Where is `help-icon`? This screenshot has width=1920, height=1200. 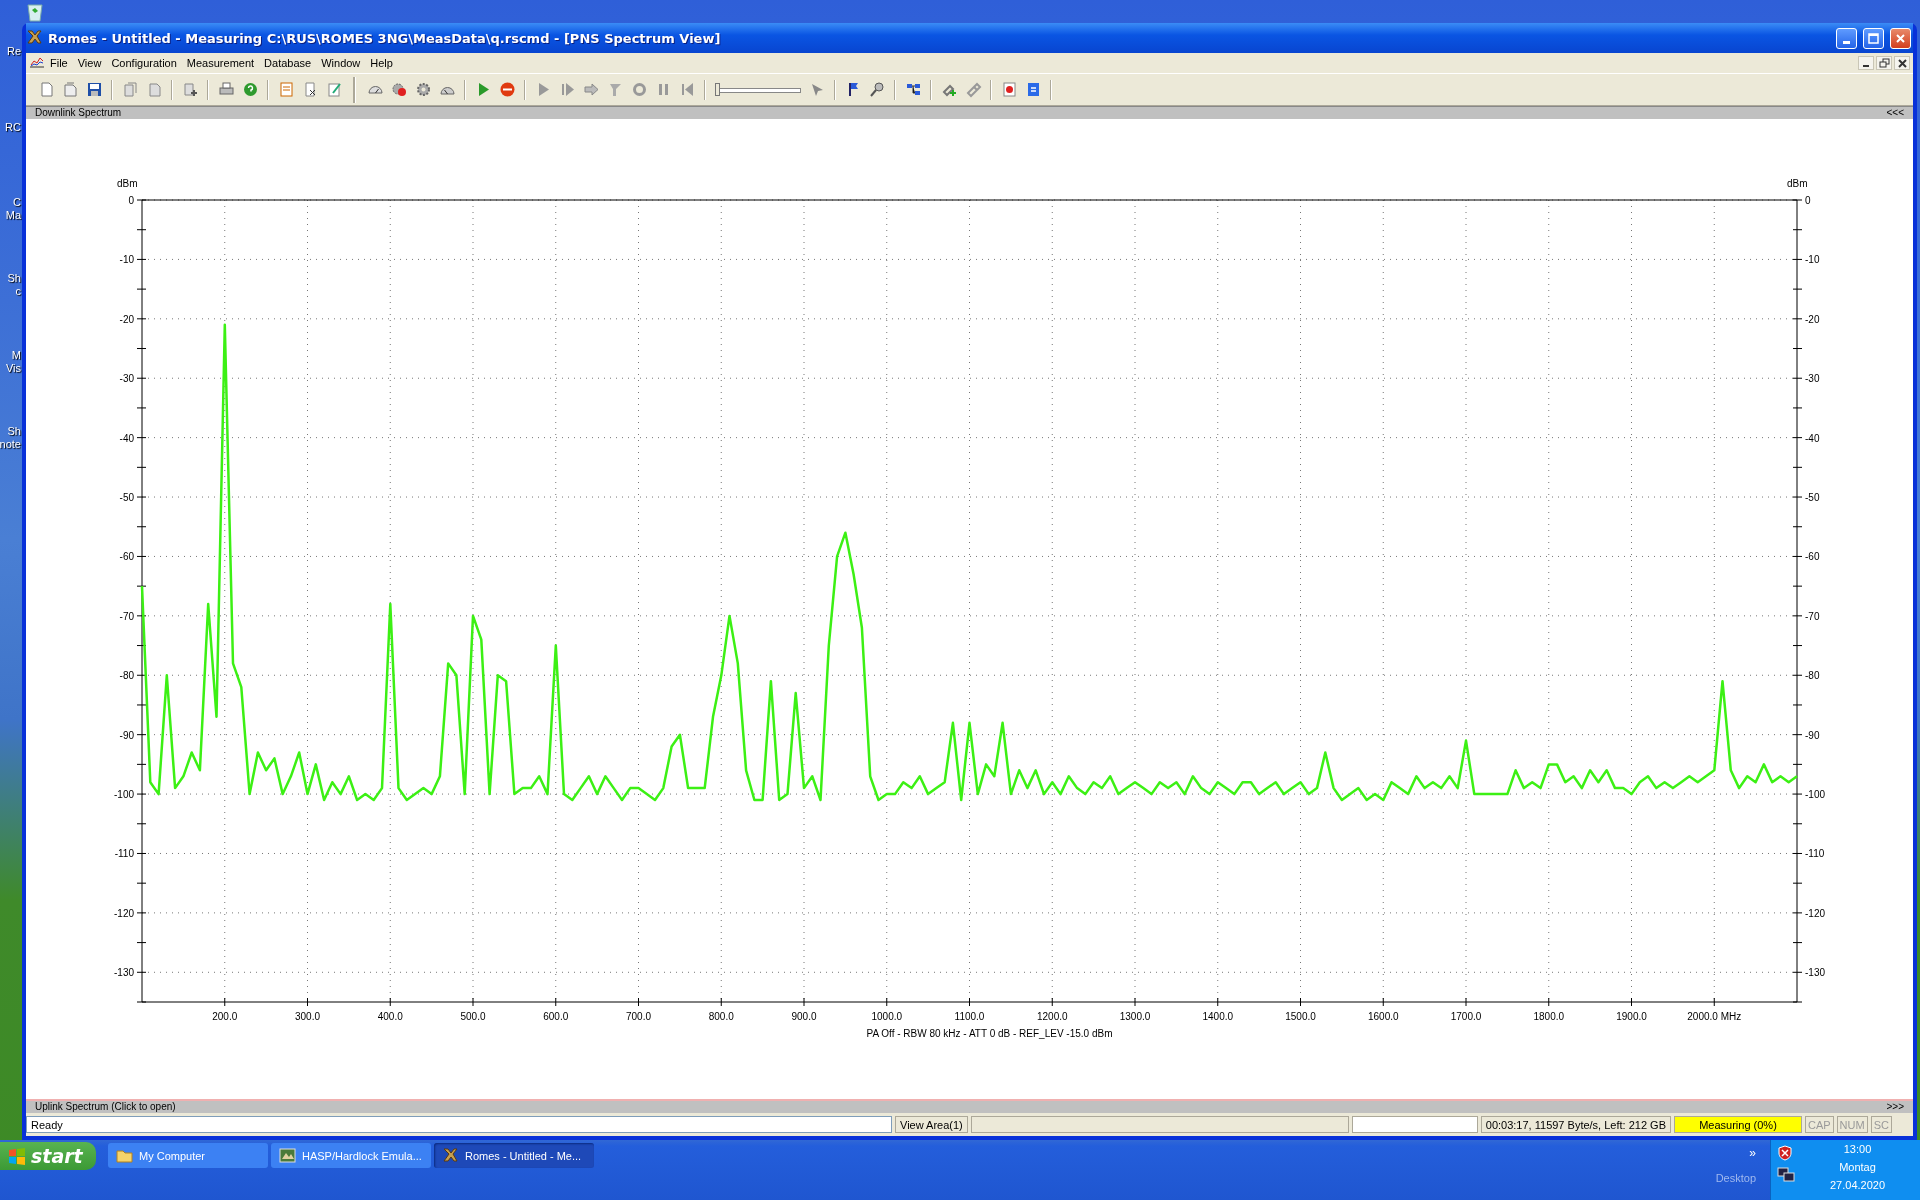
help-icon is located at coordinates (250, 89).